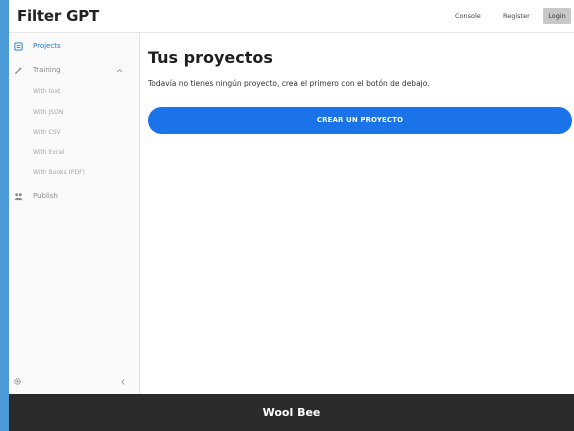 This screenshot has width=574, height=431. What do you see at coordinates (74, 71) in the screenshot?
I see `sidebar-item-training: Training` at bounding box center [74, 71].